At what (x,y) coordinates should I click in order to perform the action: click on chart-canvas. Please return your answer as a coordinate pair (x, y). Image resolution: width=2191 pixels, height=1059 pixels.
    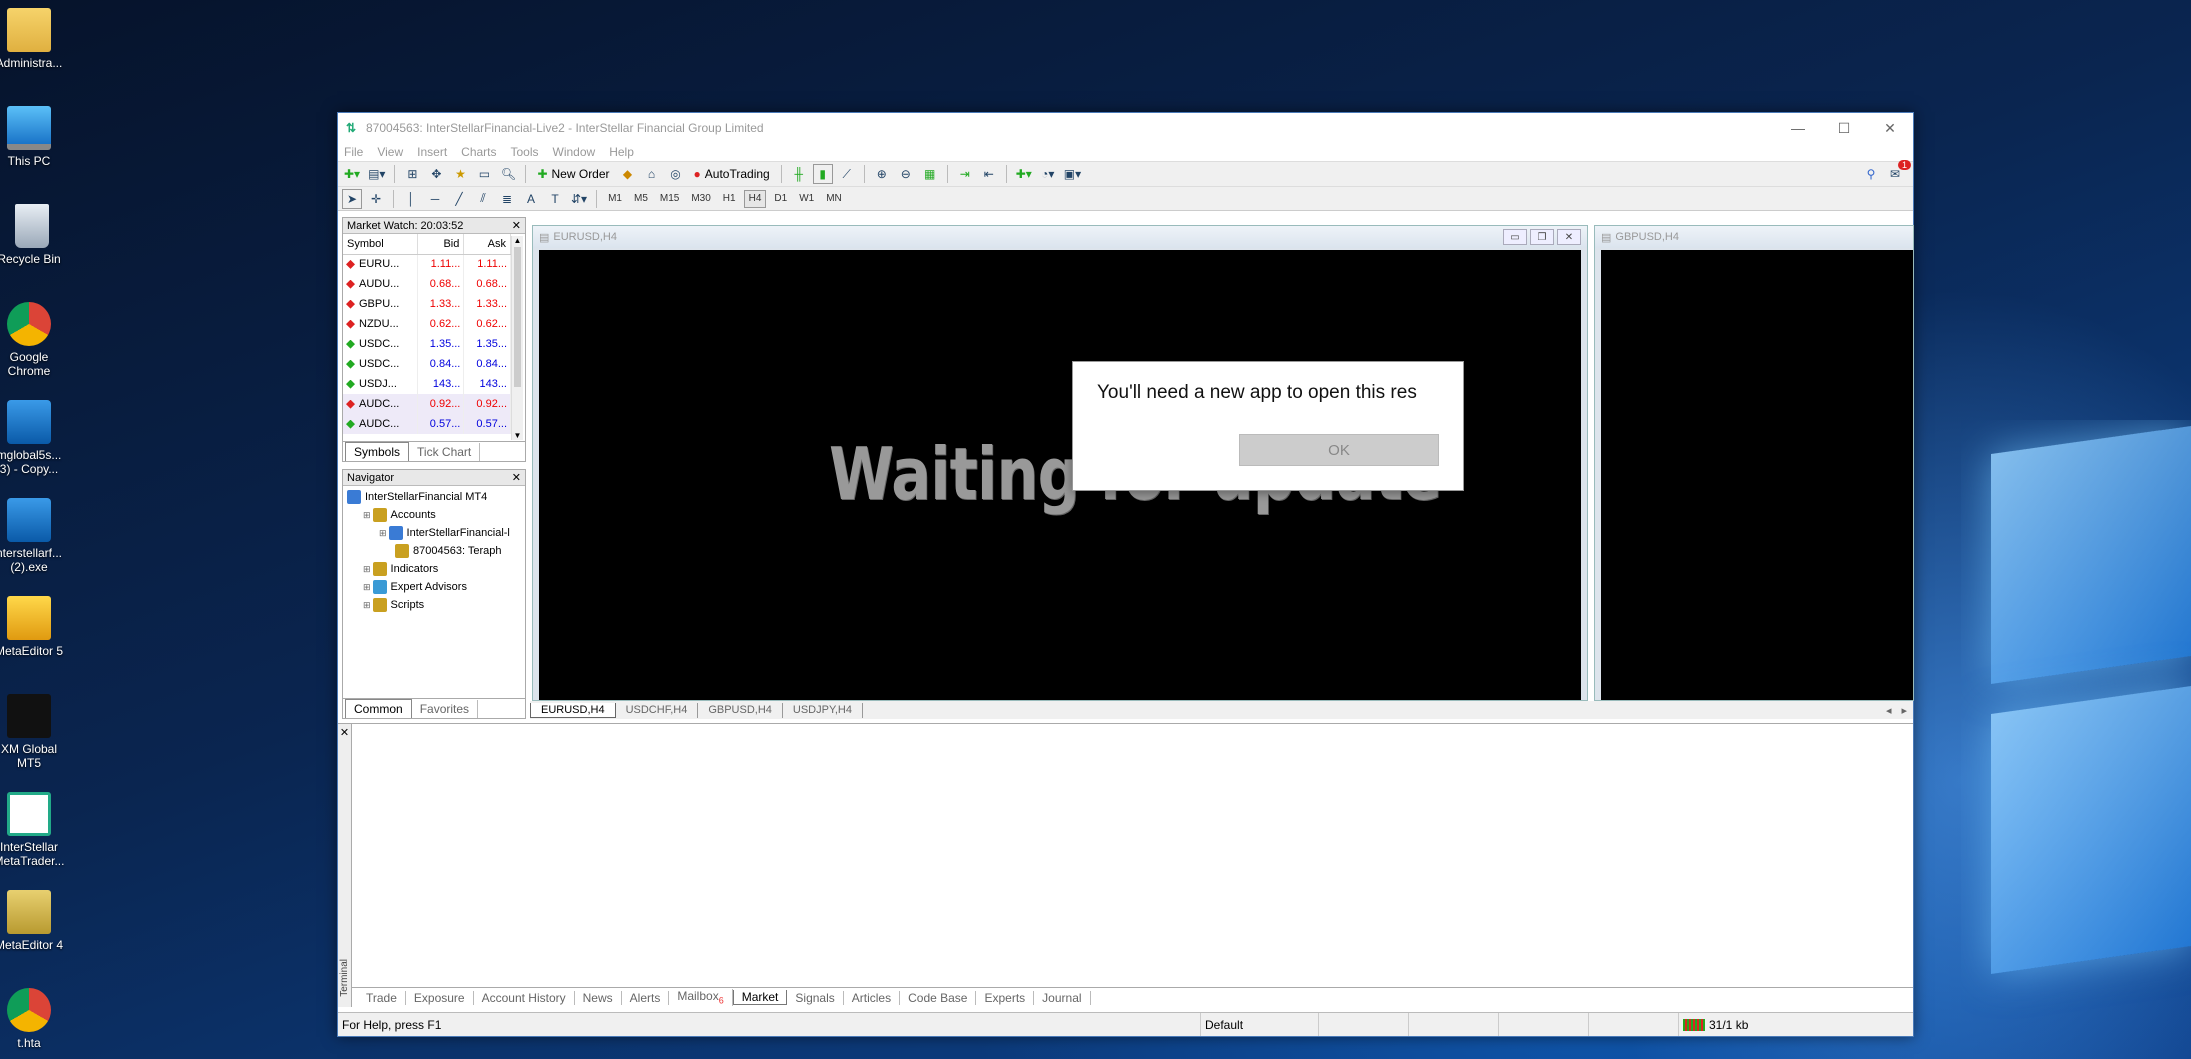
    Looking at the image, I should click on (1757, 475).